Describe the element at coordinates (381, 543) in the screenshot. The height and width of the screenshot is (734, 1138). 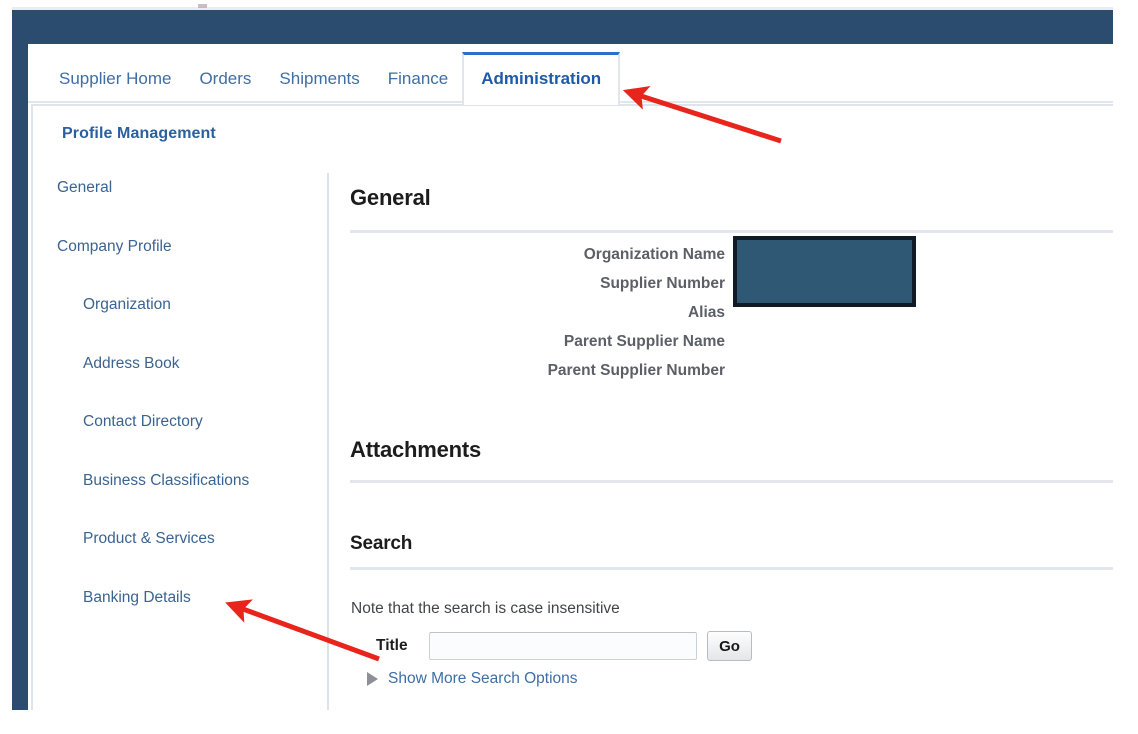
I see `section-heading-search: Search` at that location.